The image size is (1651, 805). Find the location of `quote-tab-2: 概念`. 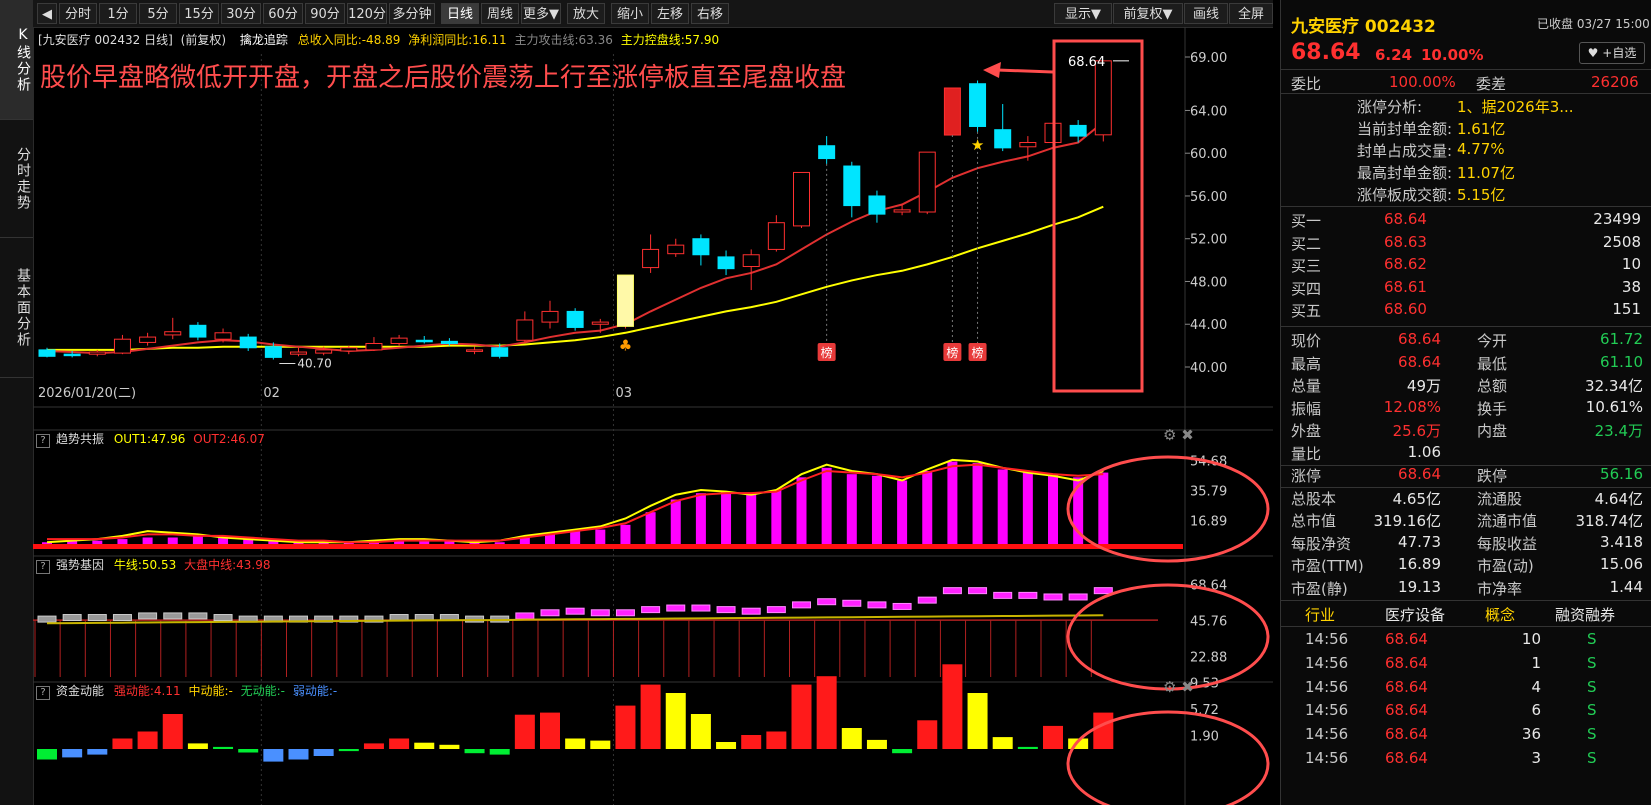

quote-tab-2: 概念 is located at coordinates (1500, 614).